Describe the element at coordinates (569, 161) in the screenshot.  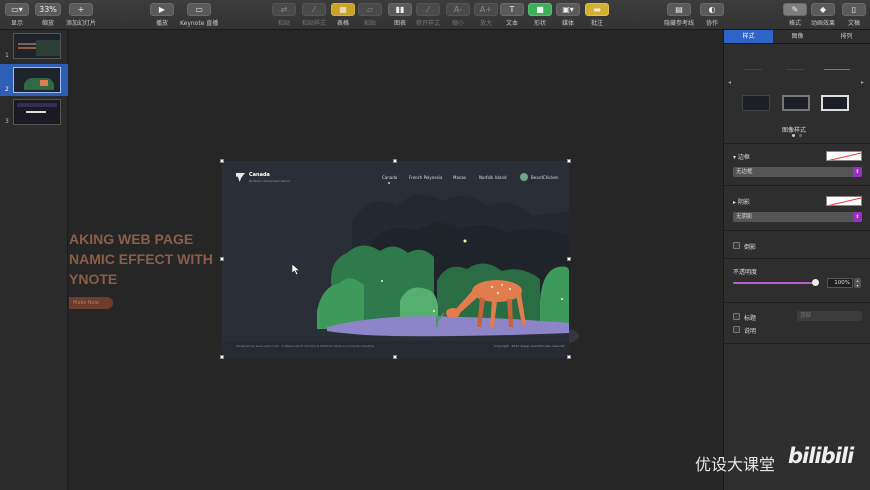
I see `resize-handle-top-right` at that location.